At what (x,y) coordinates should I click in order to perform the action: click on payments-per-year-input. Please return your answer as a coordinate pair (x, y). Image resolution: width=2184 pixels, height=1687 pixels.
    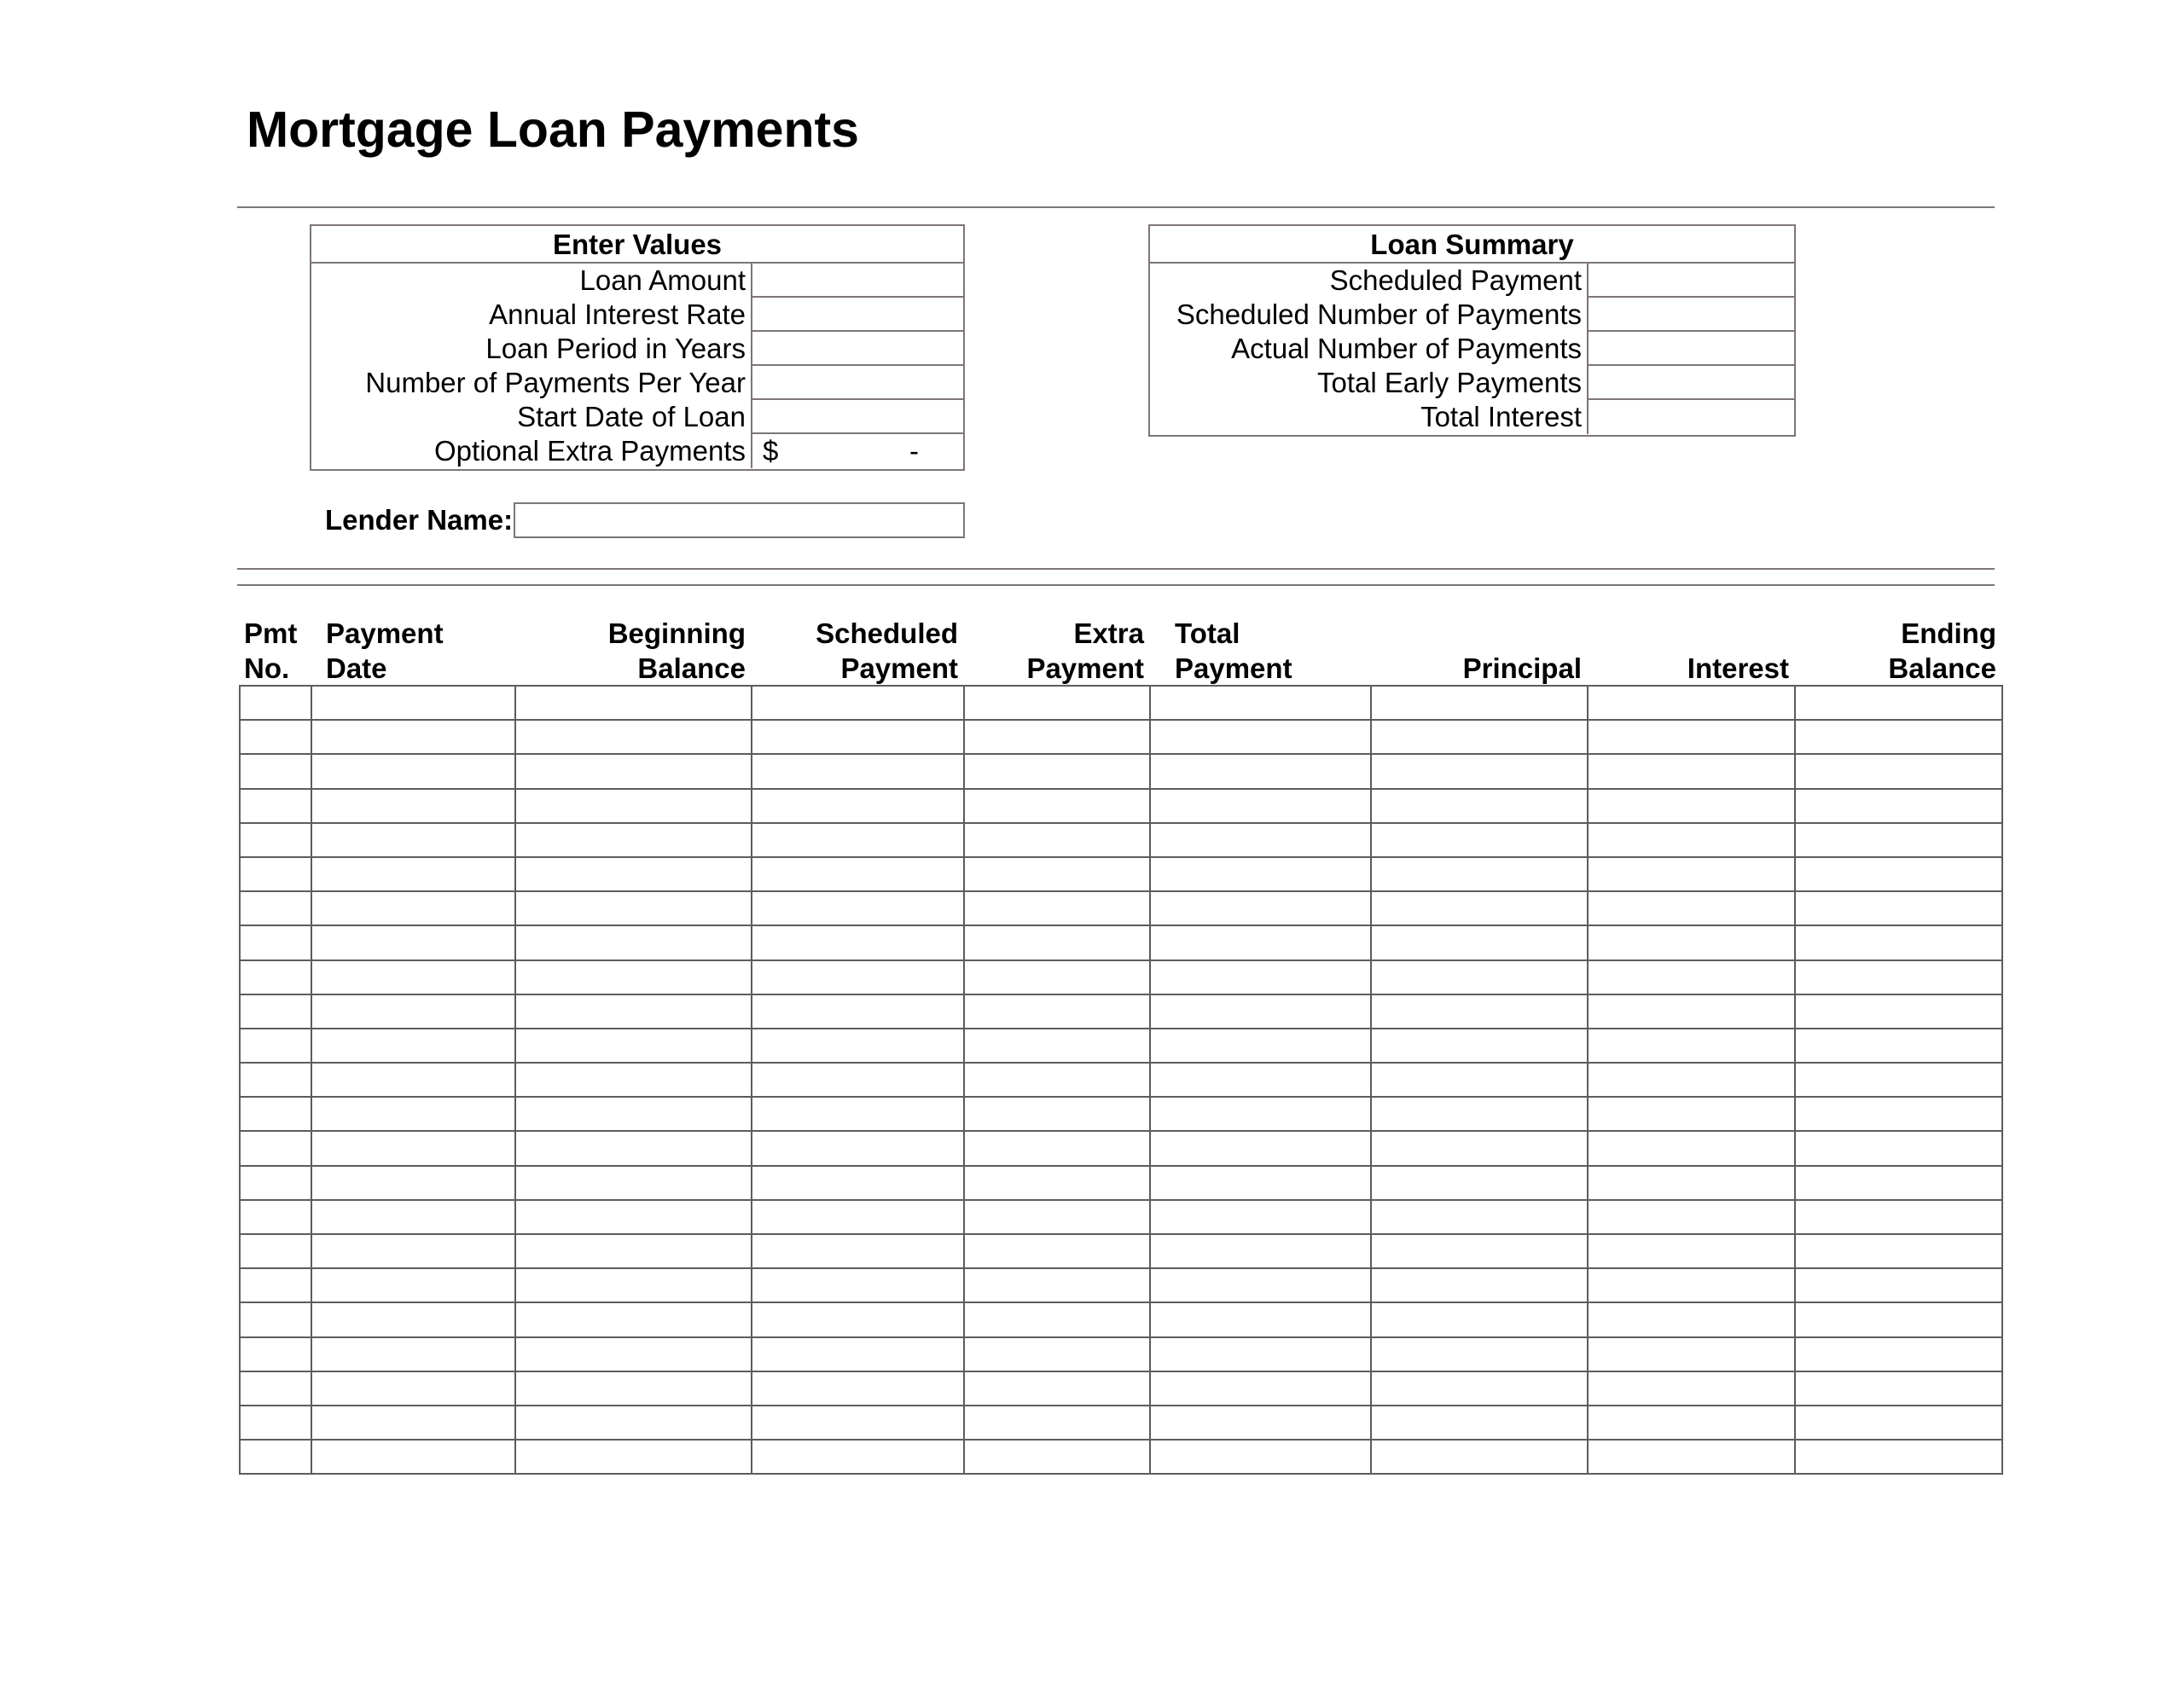
    Looking at the image, I should click on (857, 383).